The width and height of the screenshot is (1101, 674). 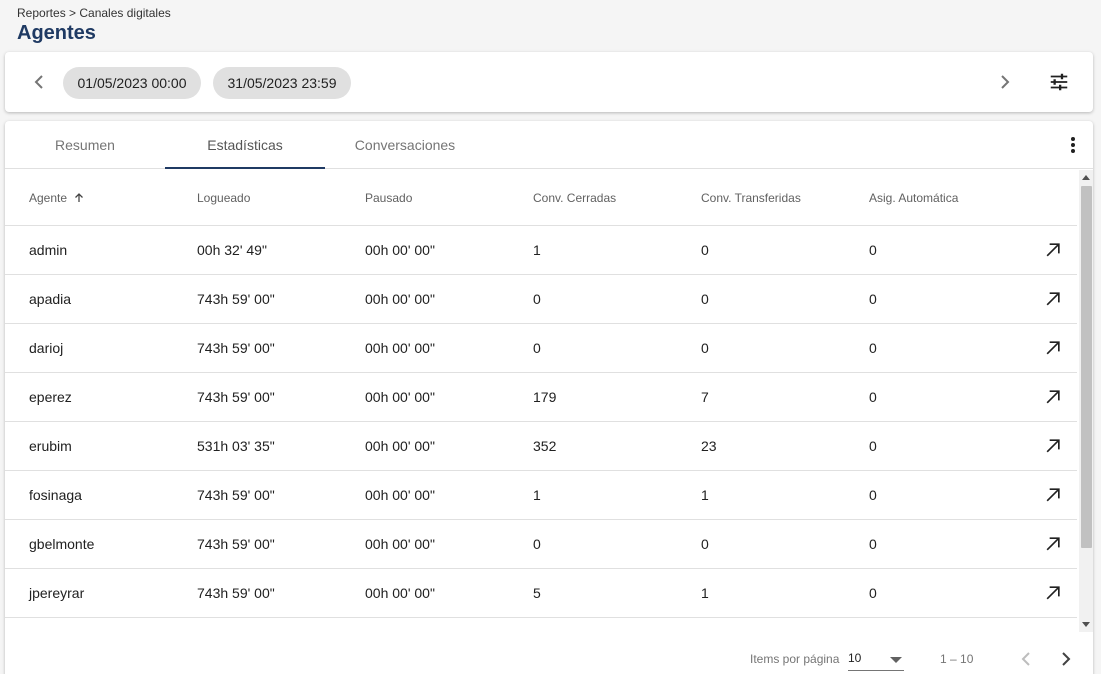 I want to click on scroll-down-button, so click(x=1086, y=625).